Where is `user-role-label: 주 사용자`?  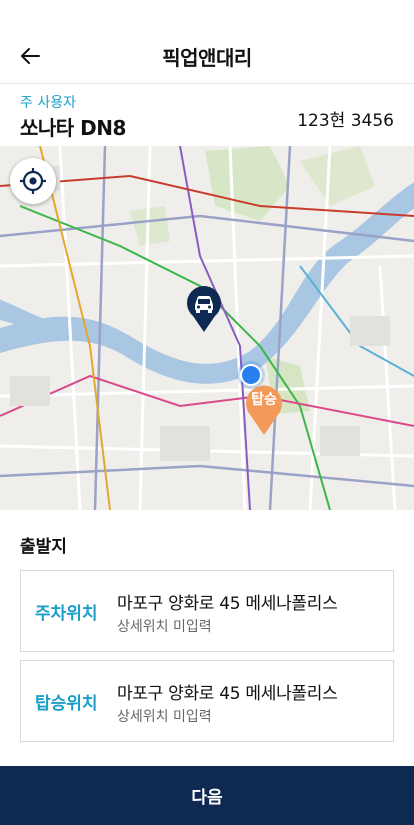
user-role-label: 주 사용자 is located at coordinates (48, 103).